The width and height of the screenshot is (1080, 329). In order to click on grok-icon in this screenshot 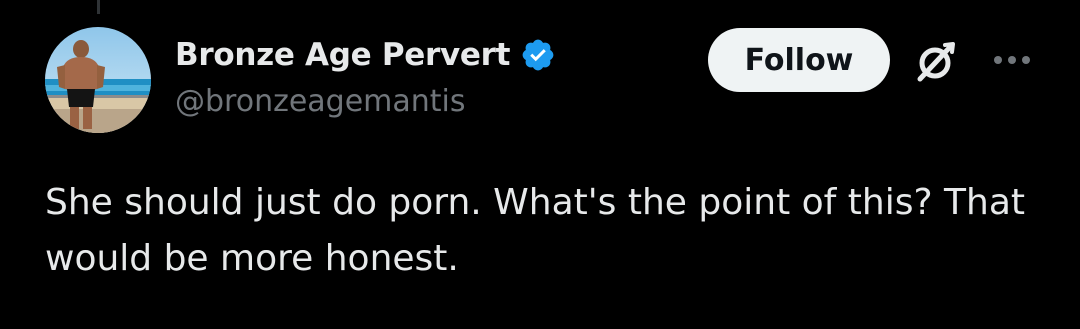, I will do `click(935, 62)`.